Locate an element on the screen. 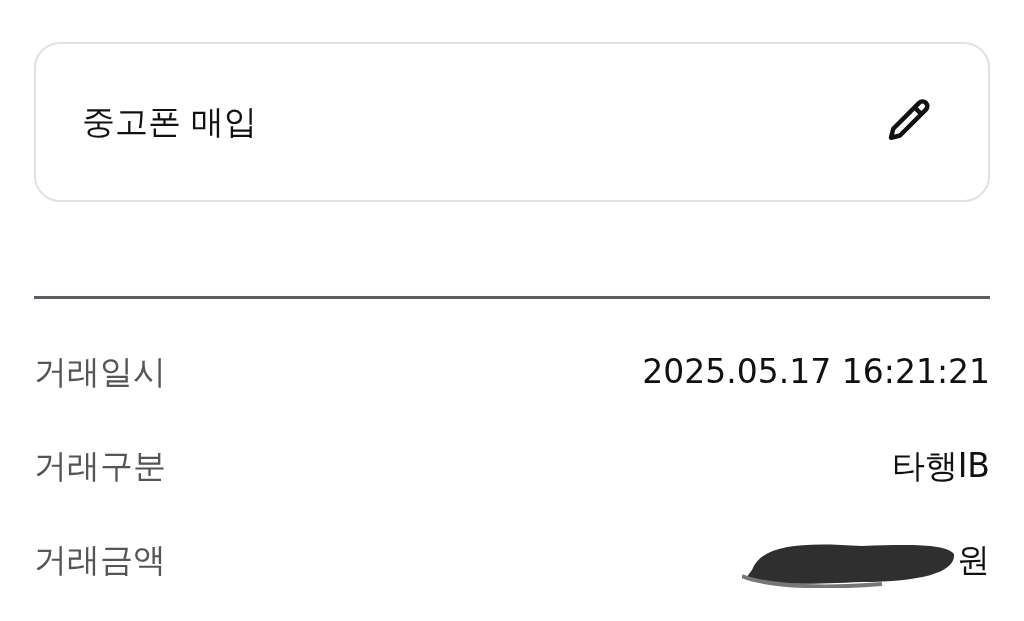 Image resolution: width=1024 pixels, height=621 pixels. memo-text: 중고폰 매입 is located at coordinates (170, 122).